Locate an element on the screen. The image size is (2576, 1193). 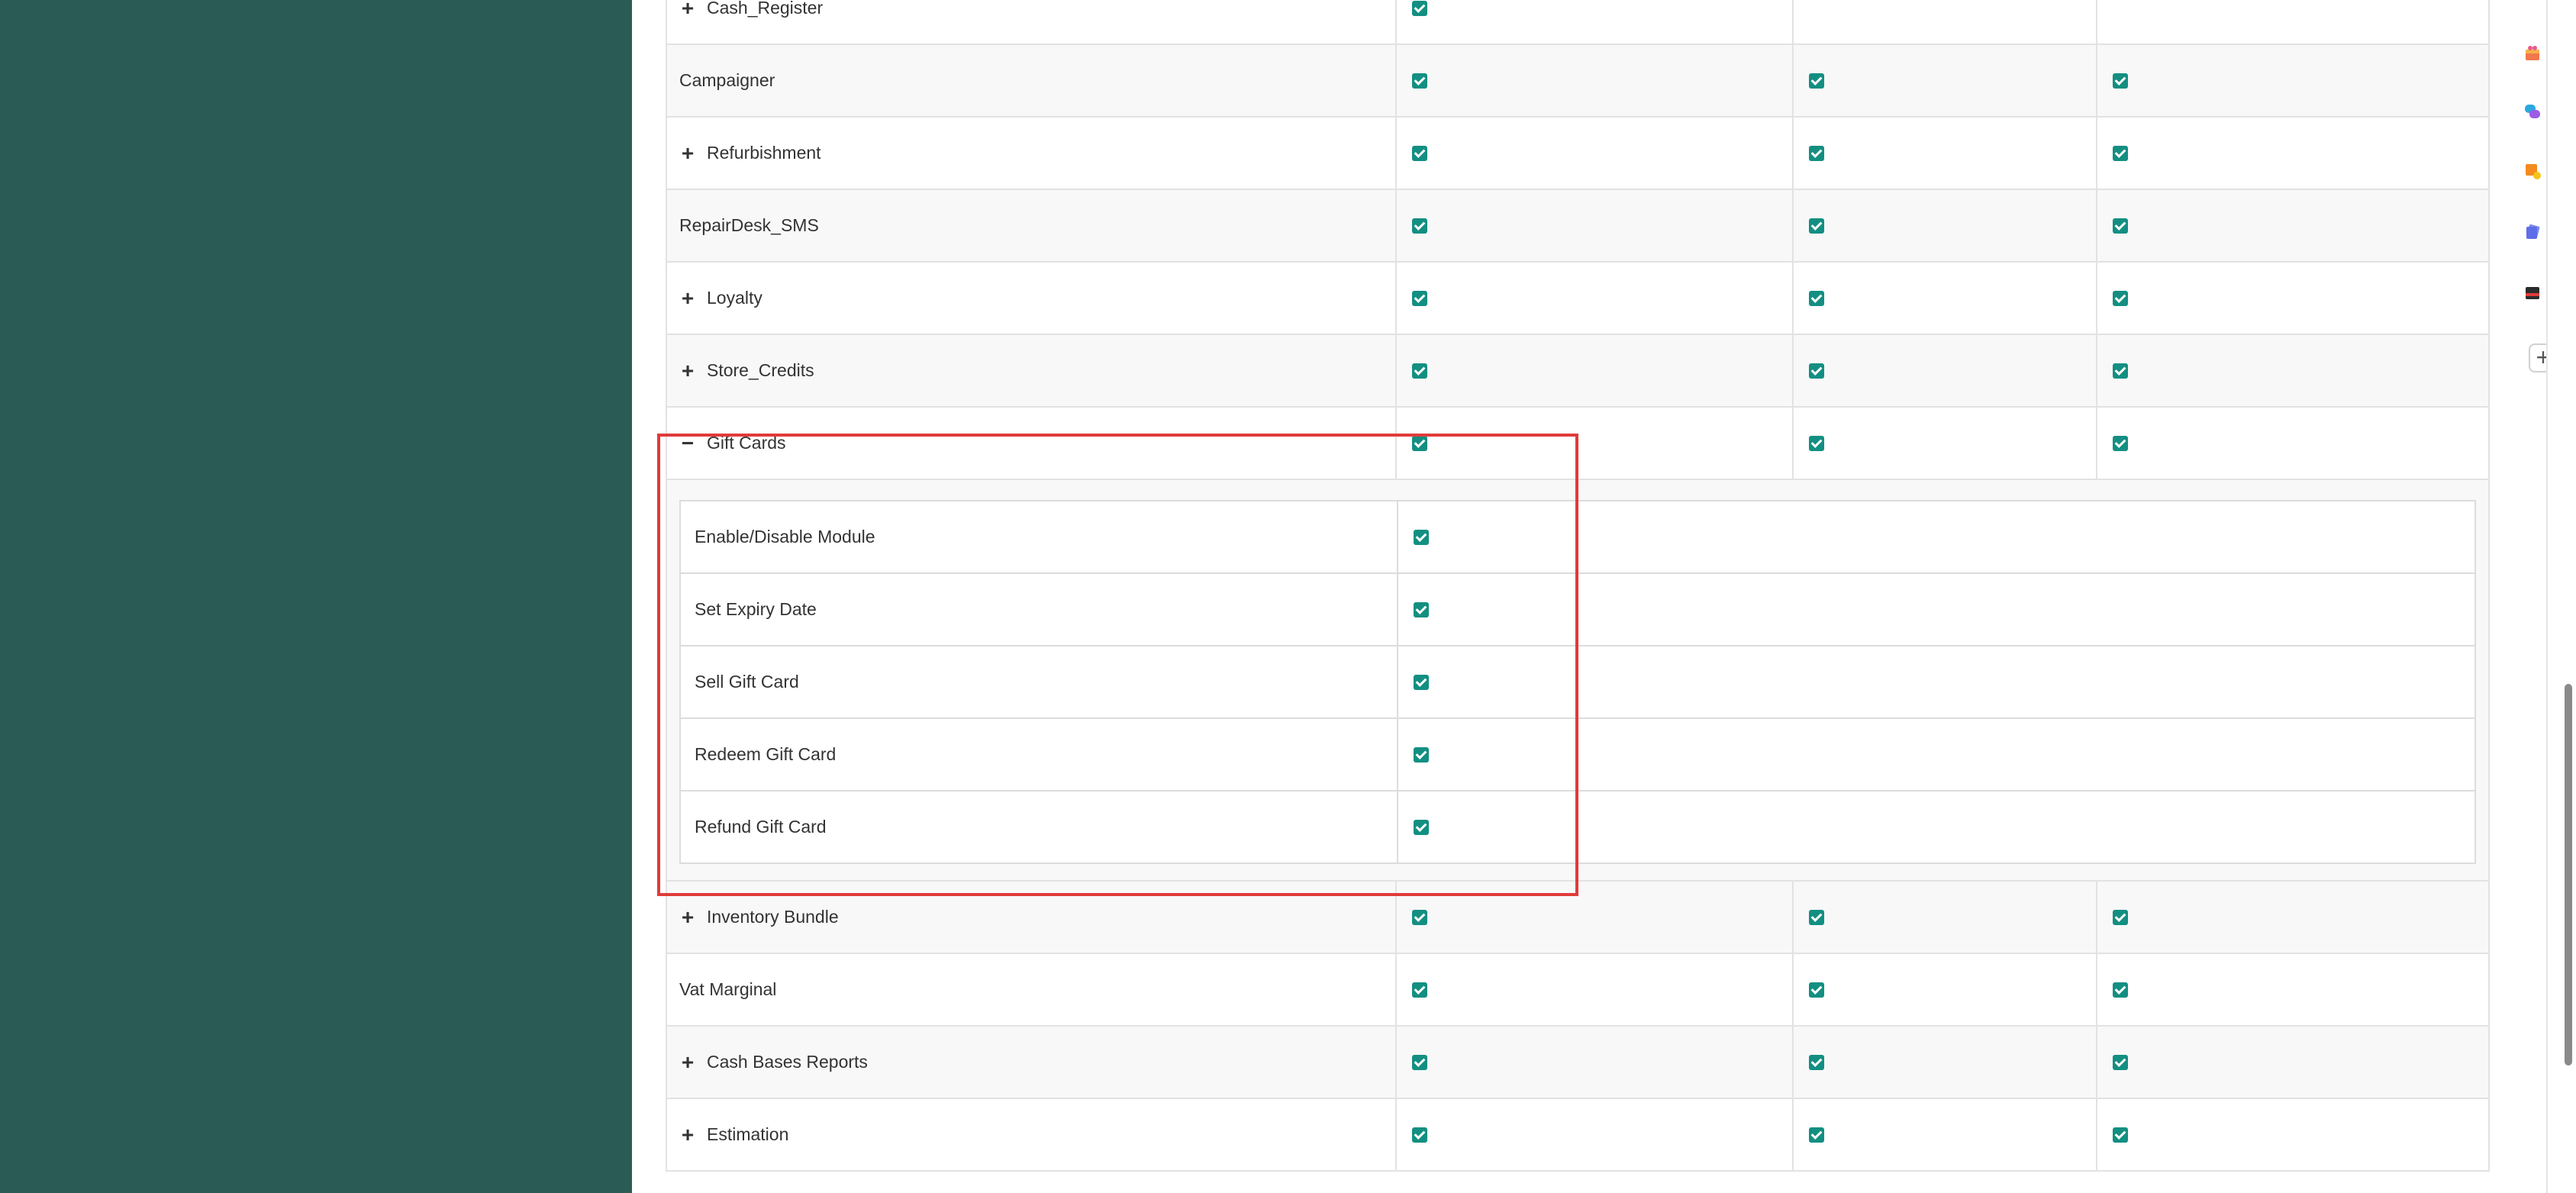
chat-app-icon is located at coordinates (2532, 111).